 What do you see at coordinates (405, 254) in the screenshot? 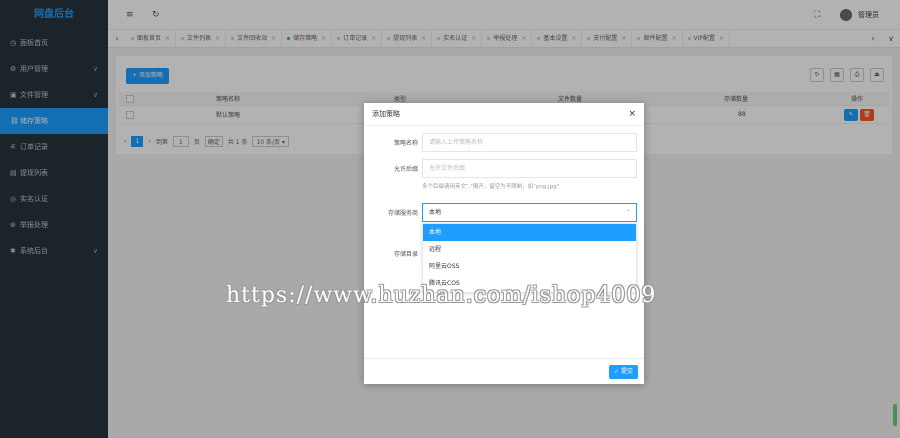
I see `storage-dir-label: 存储目录` at bounding box center [405, 254].